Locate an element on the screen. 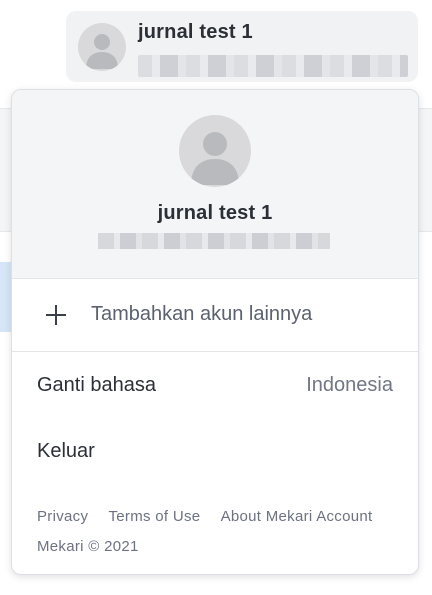 Image resolution: width=432 pixels, height=595 pixels. about-mekari-account-link: About Mekari Account is located at coordinates (297, 516).